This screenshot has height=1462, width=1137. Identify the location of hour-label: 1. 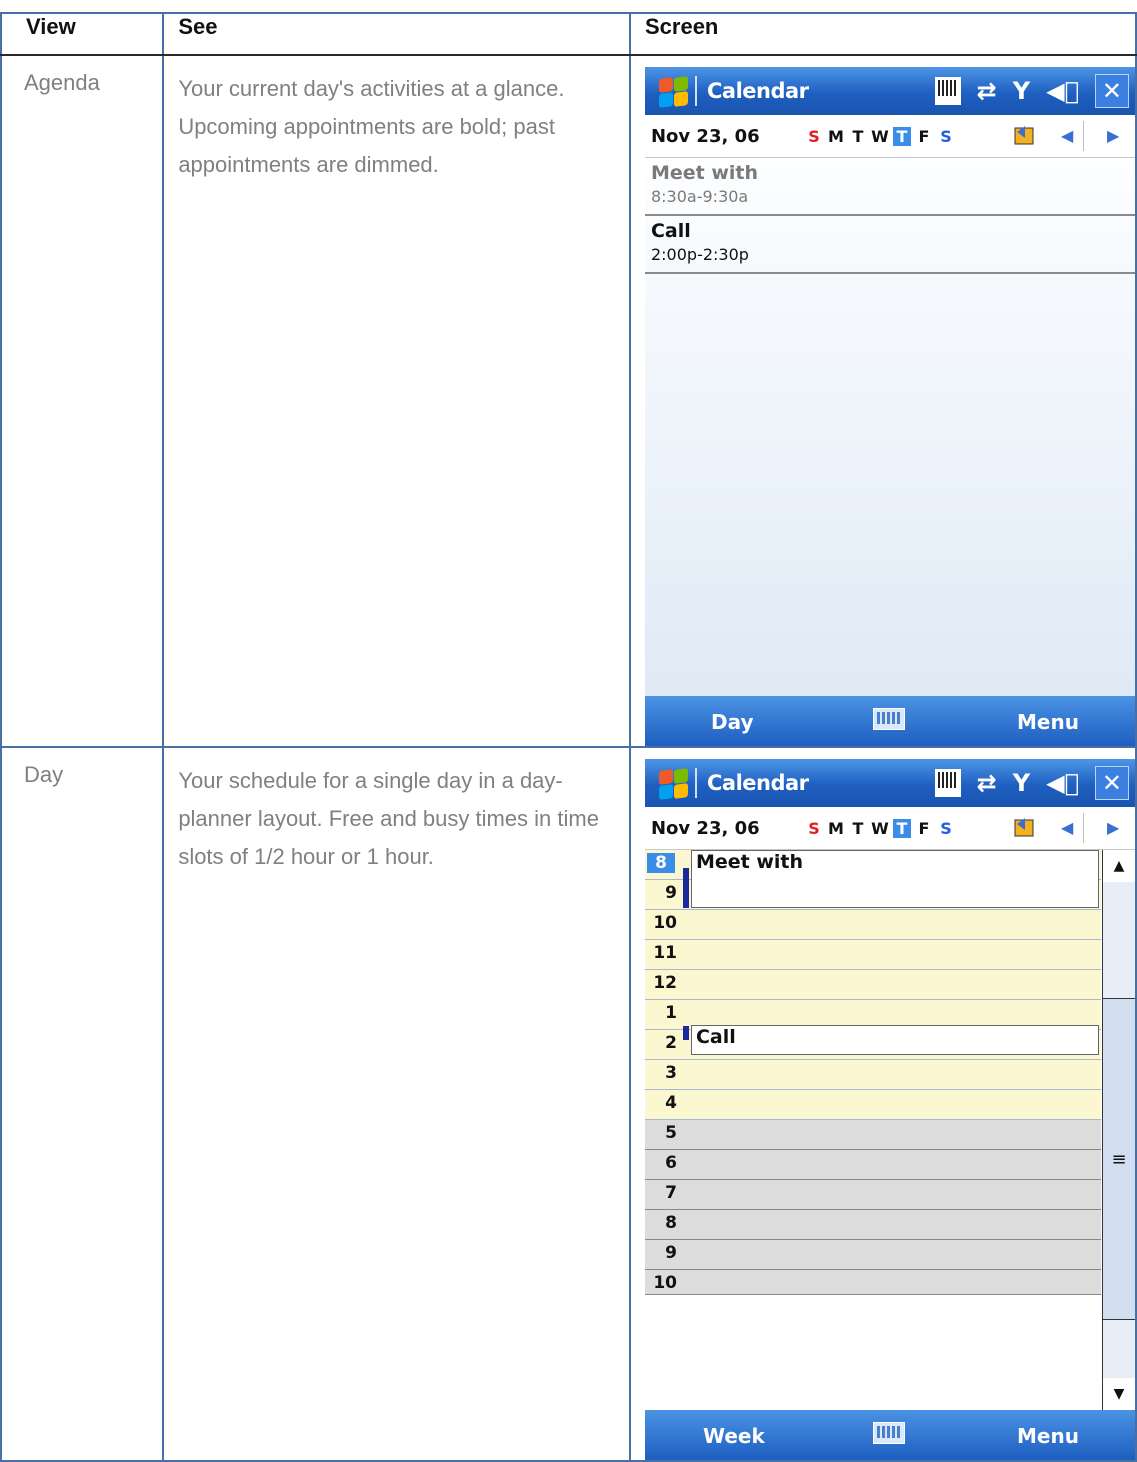
(671, 1013).